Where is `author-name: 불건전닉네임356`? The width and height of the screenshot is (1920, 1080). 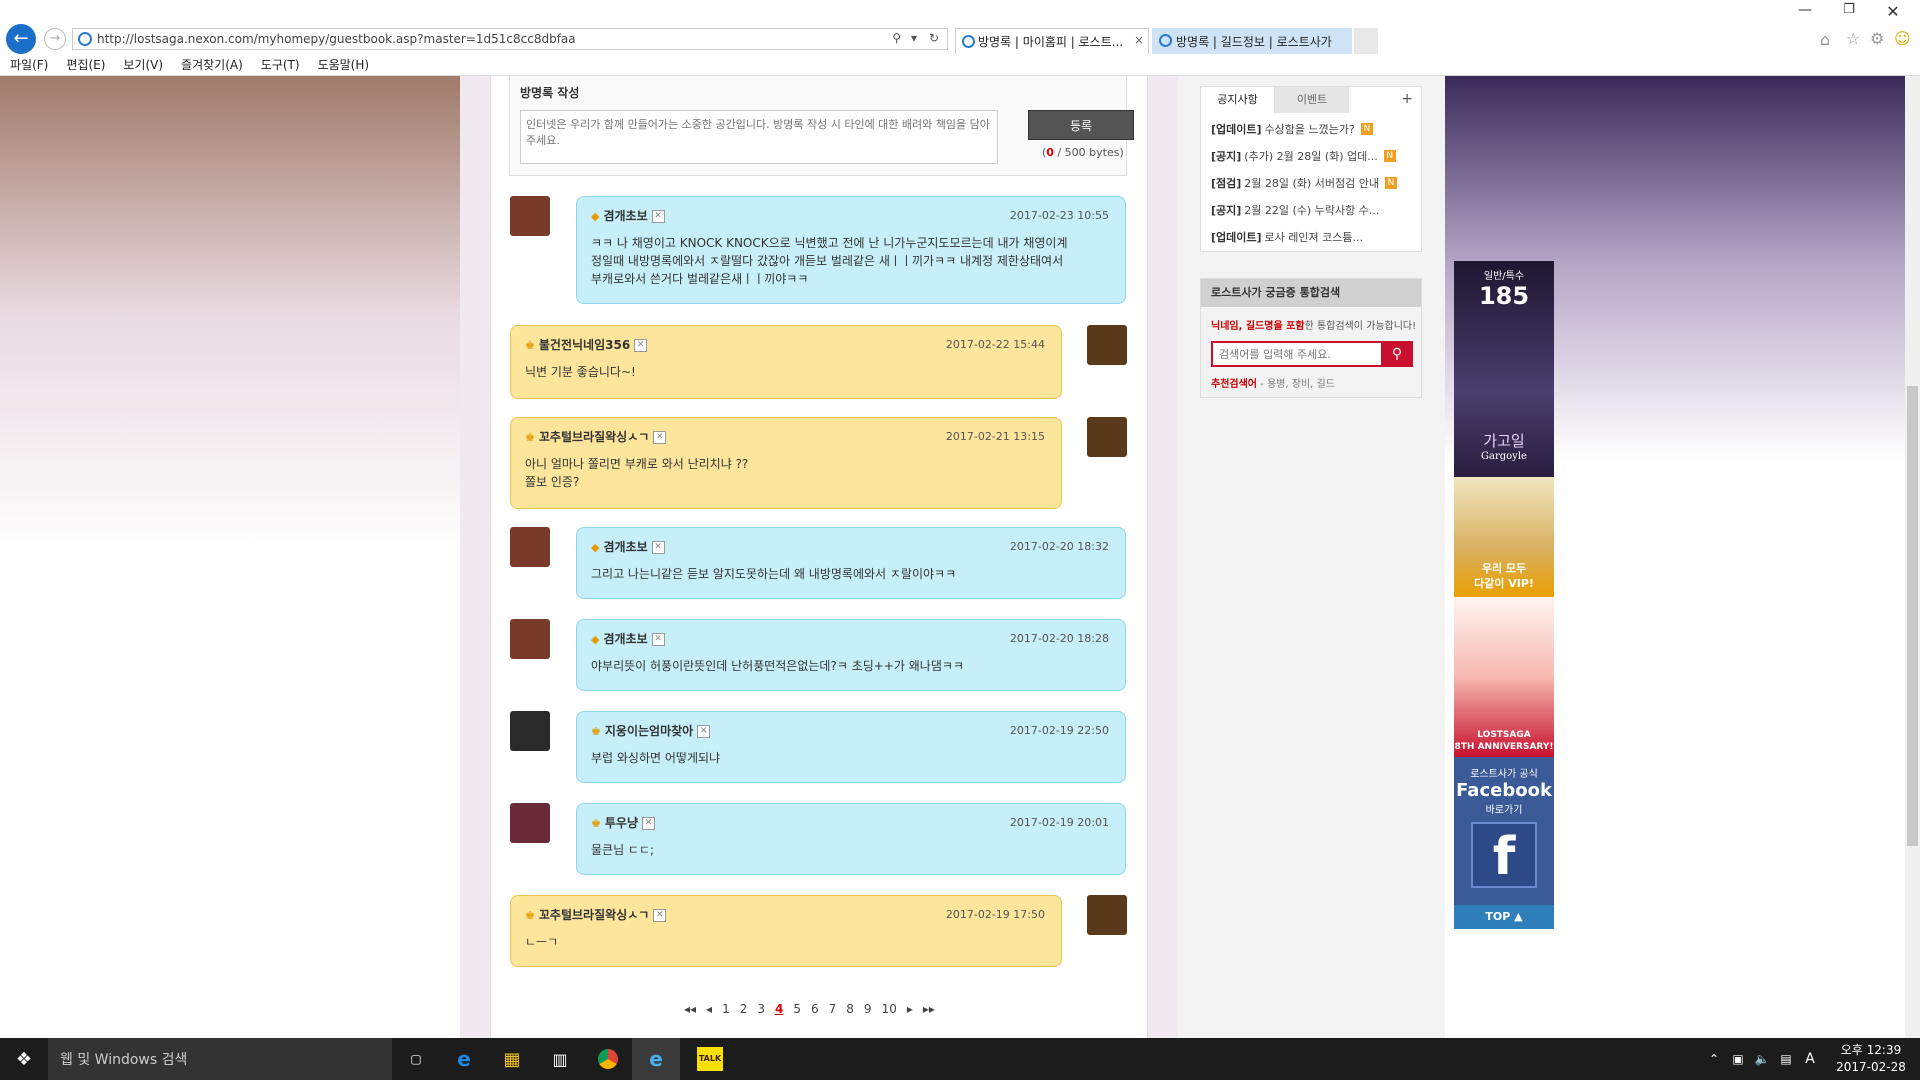 author-name: 불건전닉네임356 is located at coordinates (584, 345).